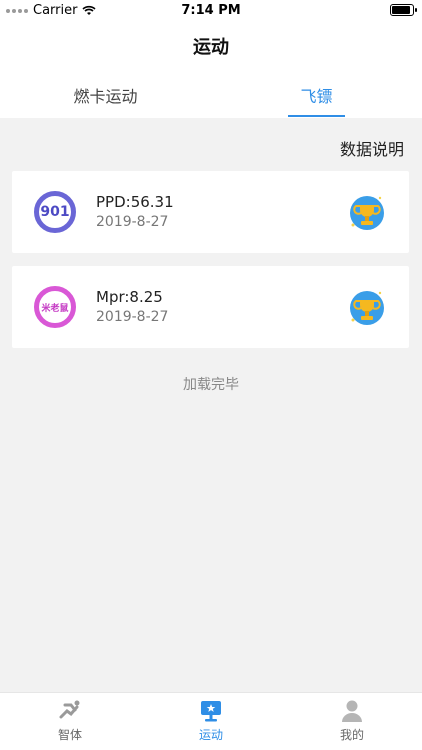  I want to click on logo-text: 米老鼠, so click(55, 308).